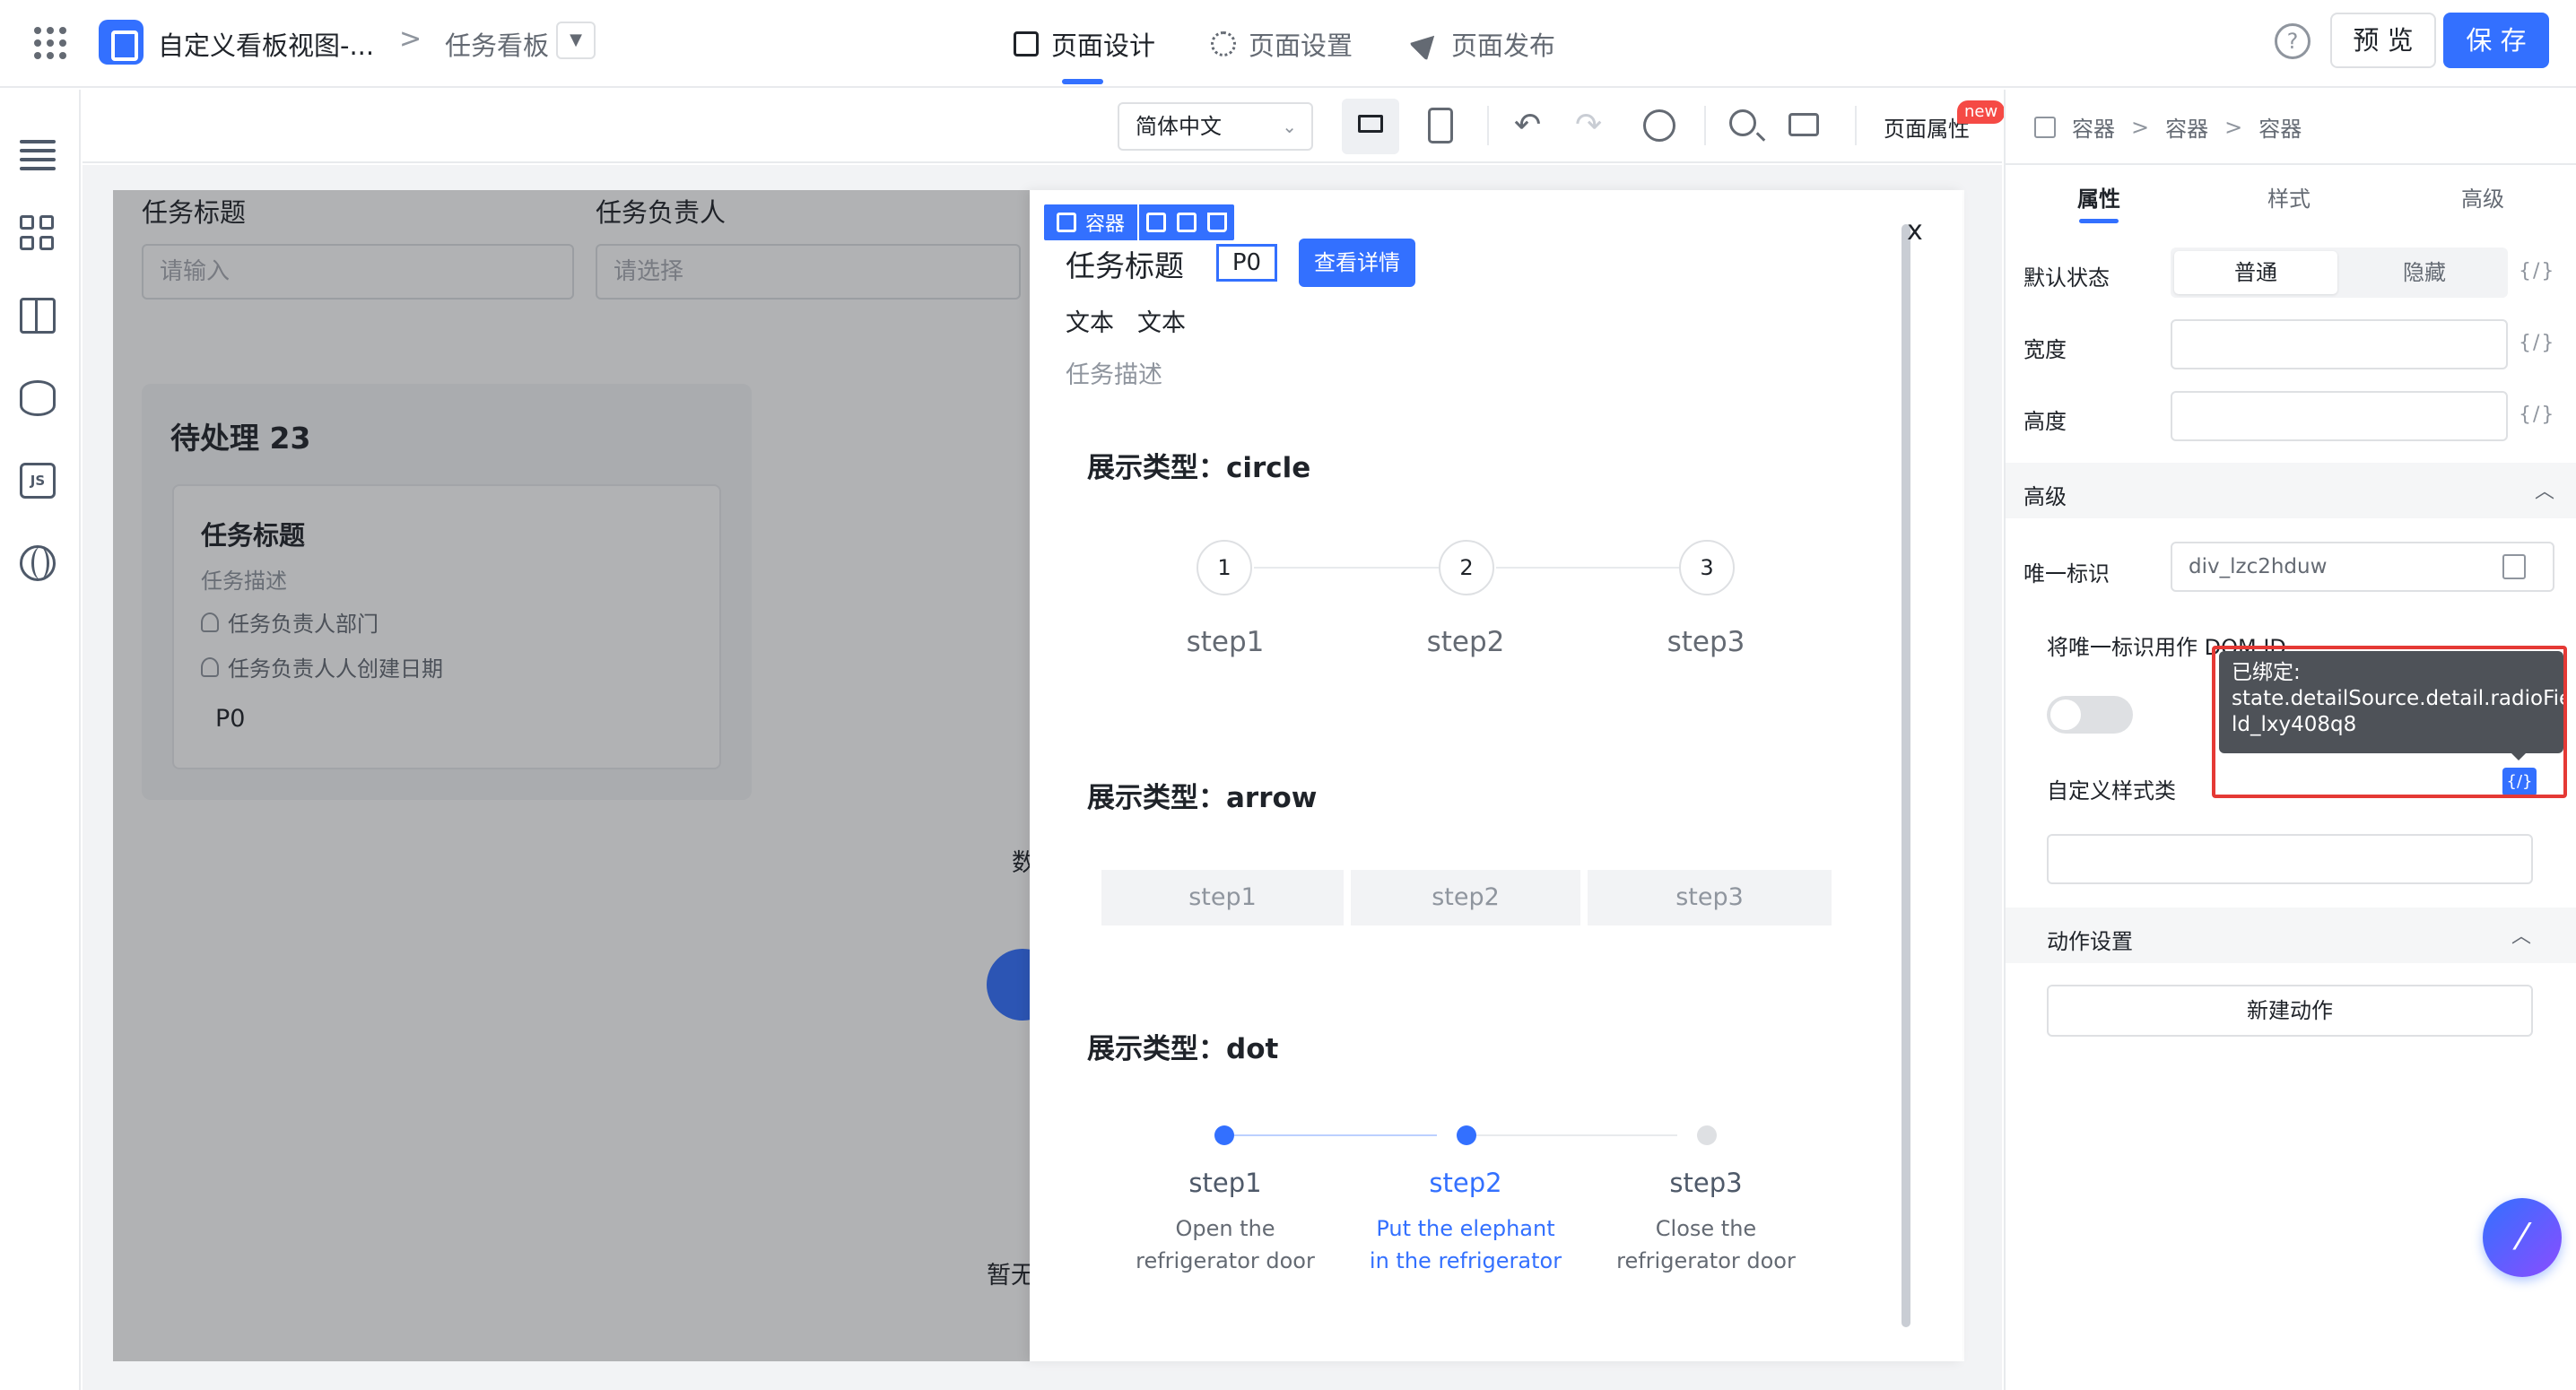 The height and width of the screenshot is (1390, 2576). Describe the element at coordinates (1225, 1183) in the screenshot. I see `dot-step-title-1: step1` at that location.